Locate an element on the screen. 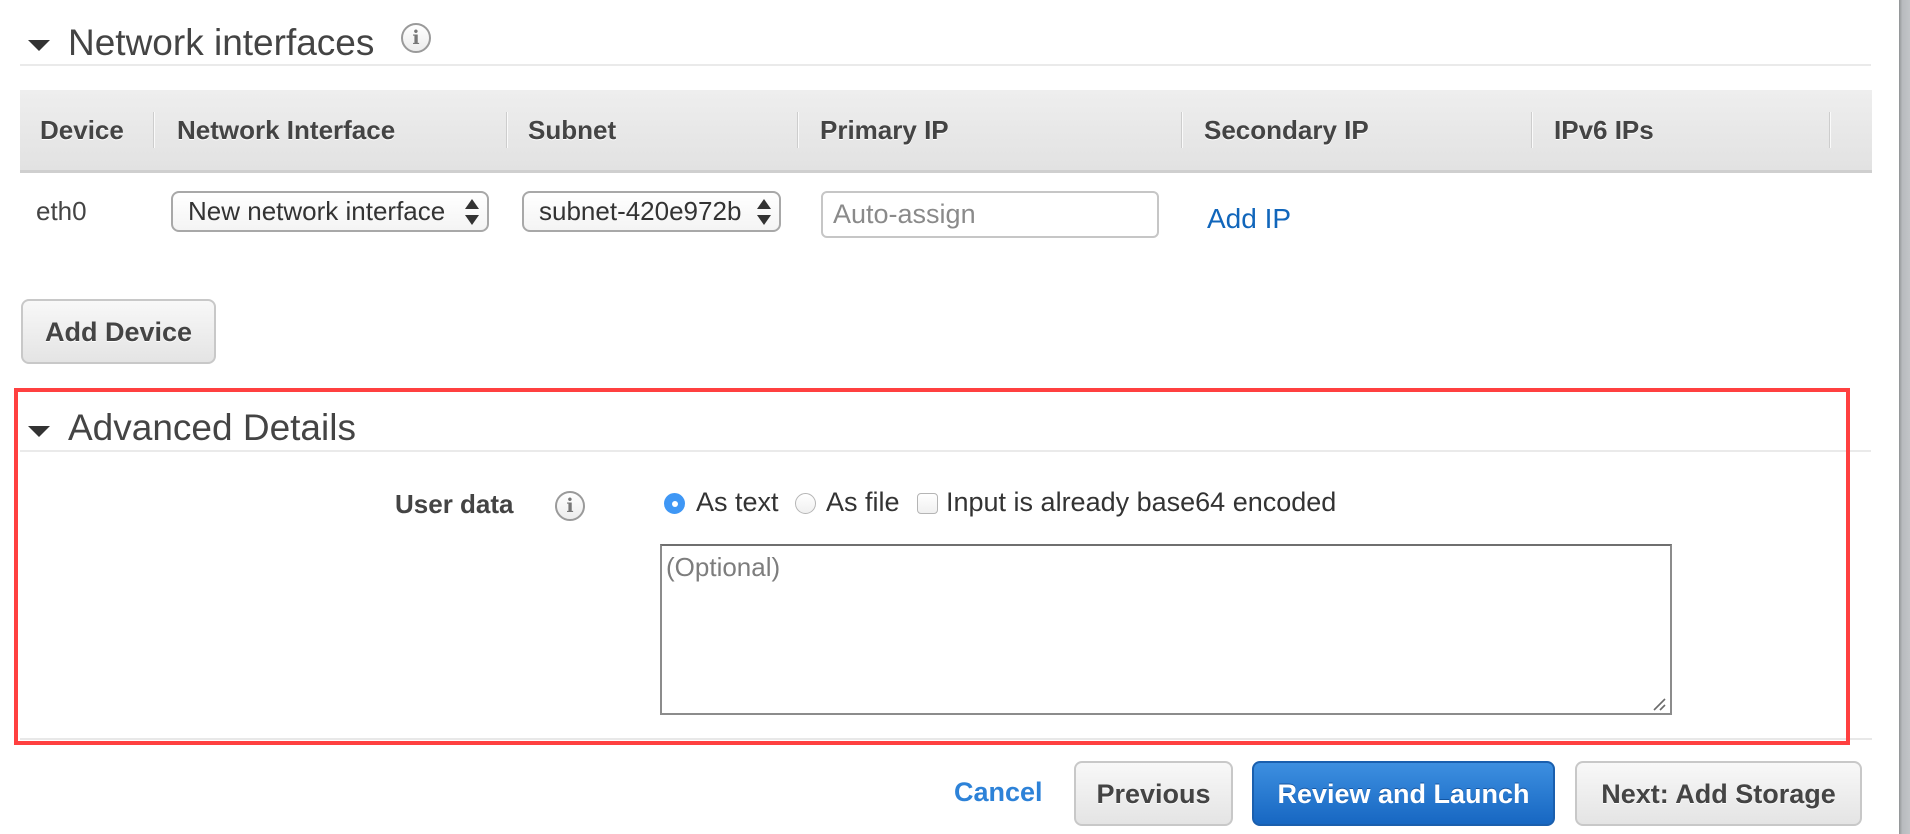  add-ip-link: Add IP is located at coordinates (1249, 219).